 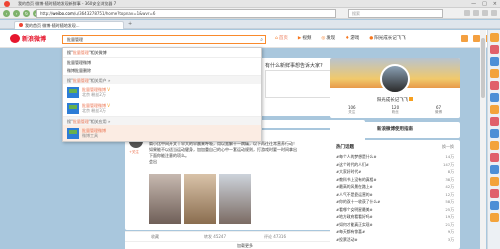 What do you see at coordinates (134, 152) in the screenshot?
I see `follow-button: +关注` at bounding box center [134, 152].